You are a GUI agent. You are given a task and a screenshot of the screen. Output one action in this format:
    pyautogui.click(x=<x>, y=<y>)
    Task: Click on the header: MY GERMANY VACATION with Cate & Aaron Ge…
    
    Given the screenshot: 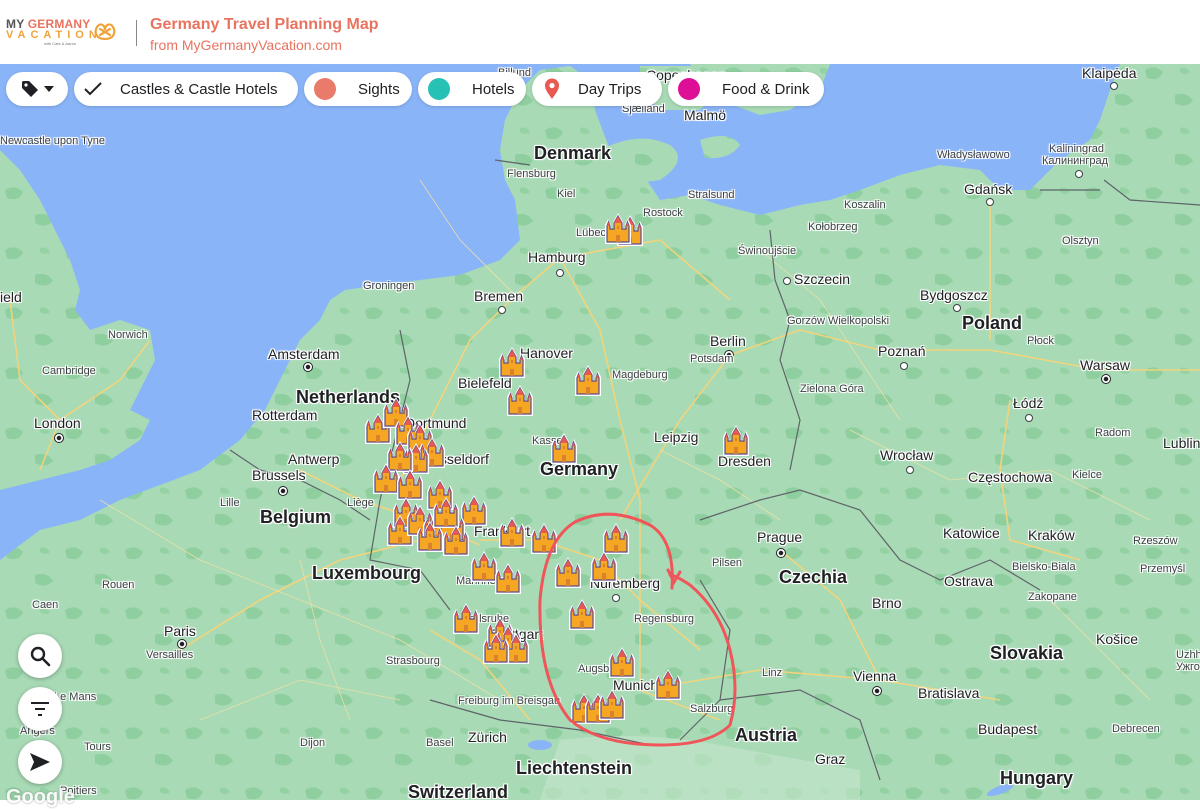 What is the action you would take?
    pyautogui.click(x=600, y=32)
    